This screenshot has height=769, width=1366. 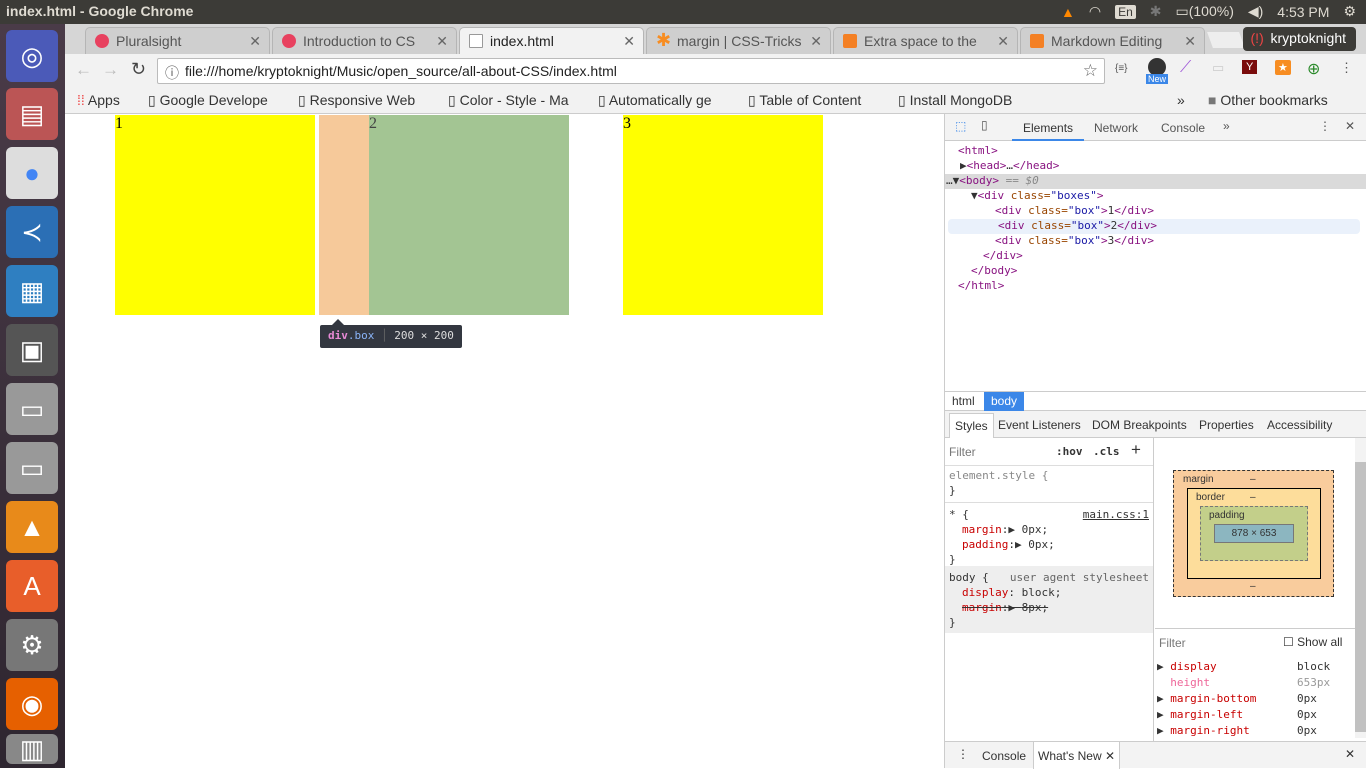 I want to click on dom-node-html-close: </html>, so click(x=1155, y=286).